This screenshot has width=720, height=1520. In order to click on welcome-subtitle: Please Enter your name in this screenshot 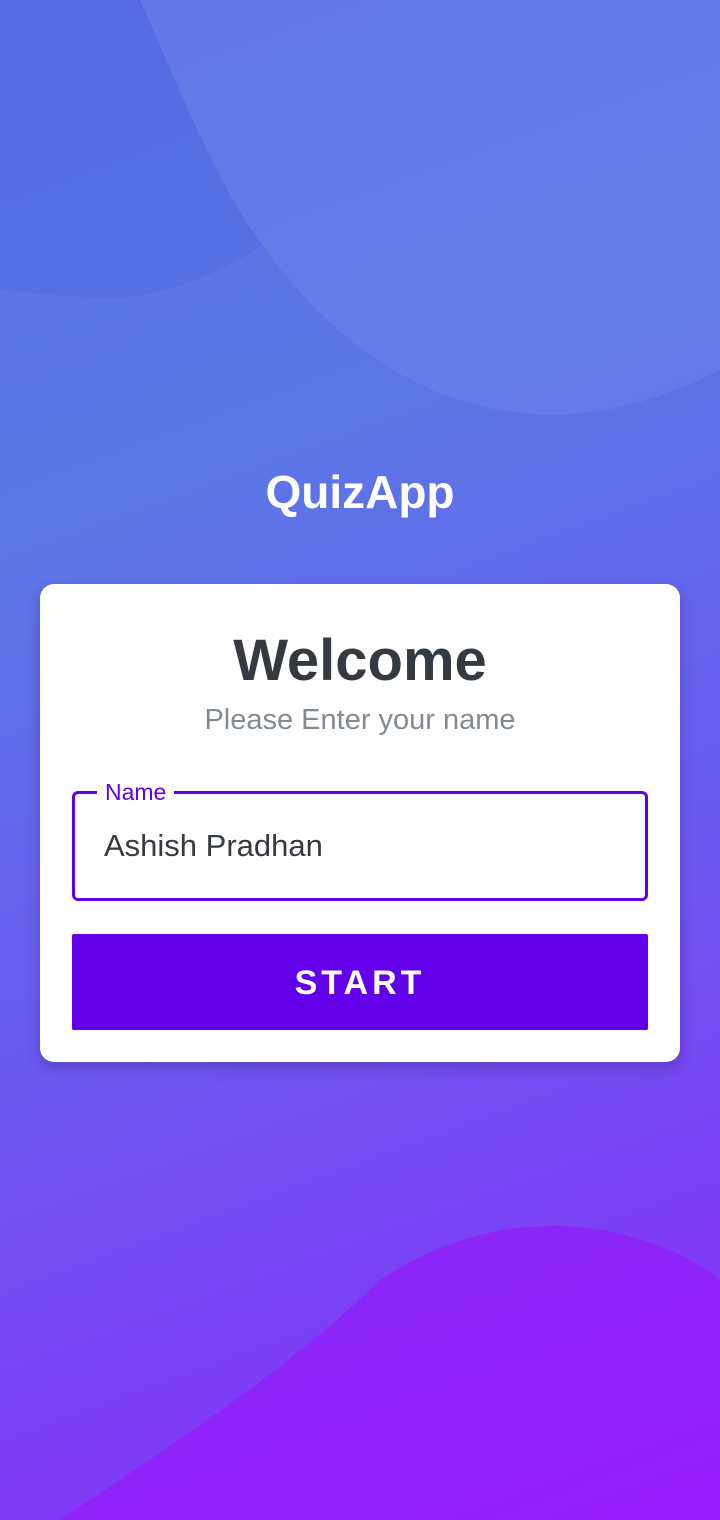, I will do `click(360, 720)`.